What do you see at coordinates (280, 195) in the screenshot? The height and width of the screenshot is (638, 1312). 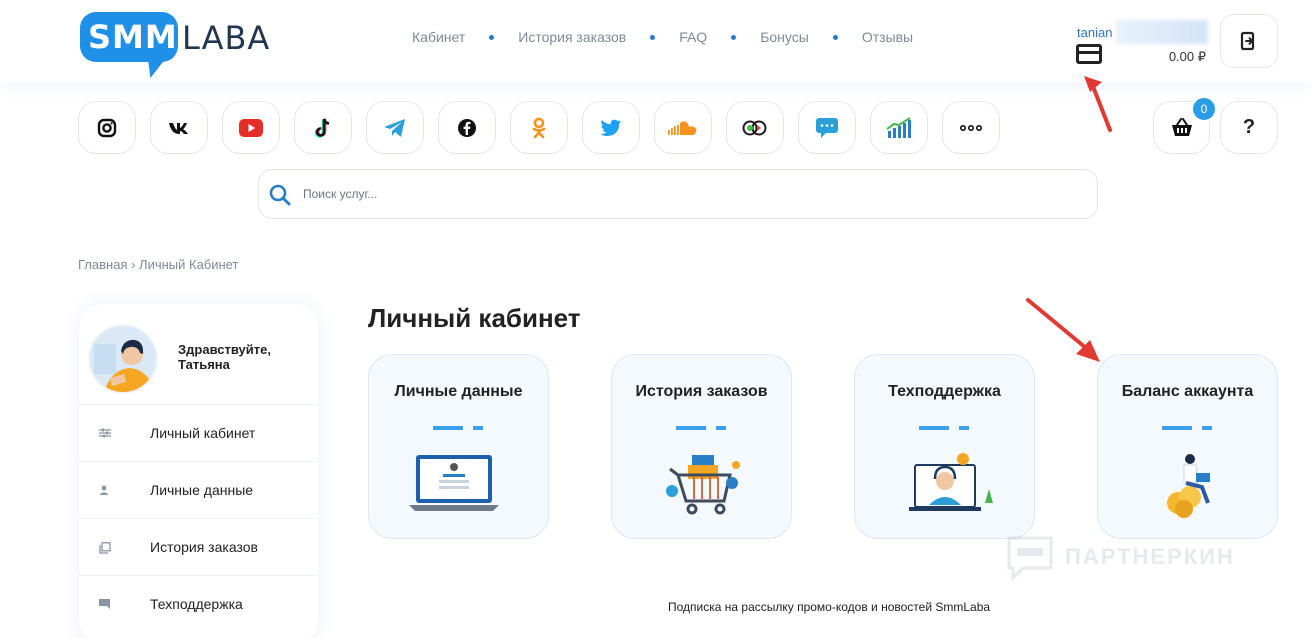 I see `search-icon` at bounding box center [280, 195].